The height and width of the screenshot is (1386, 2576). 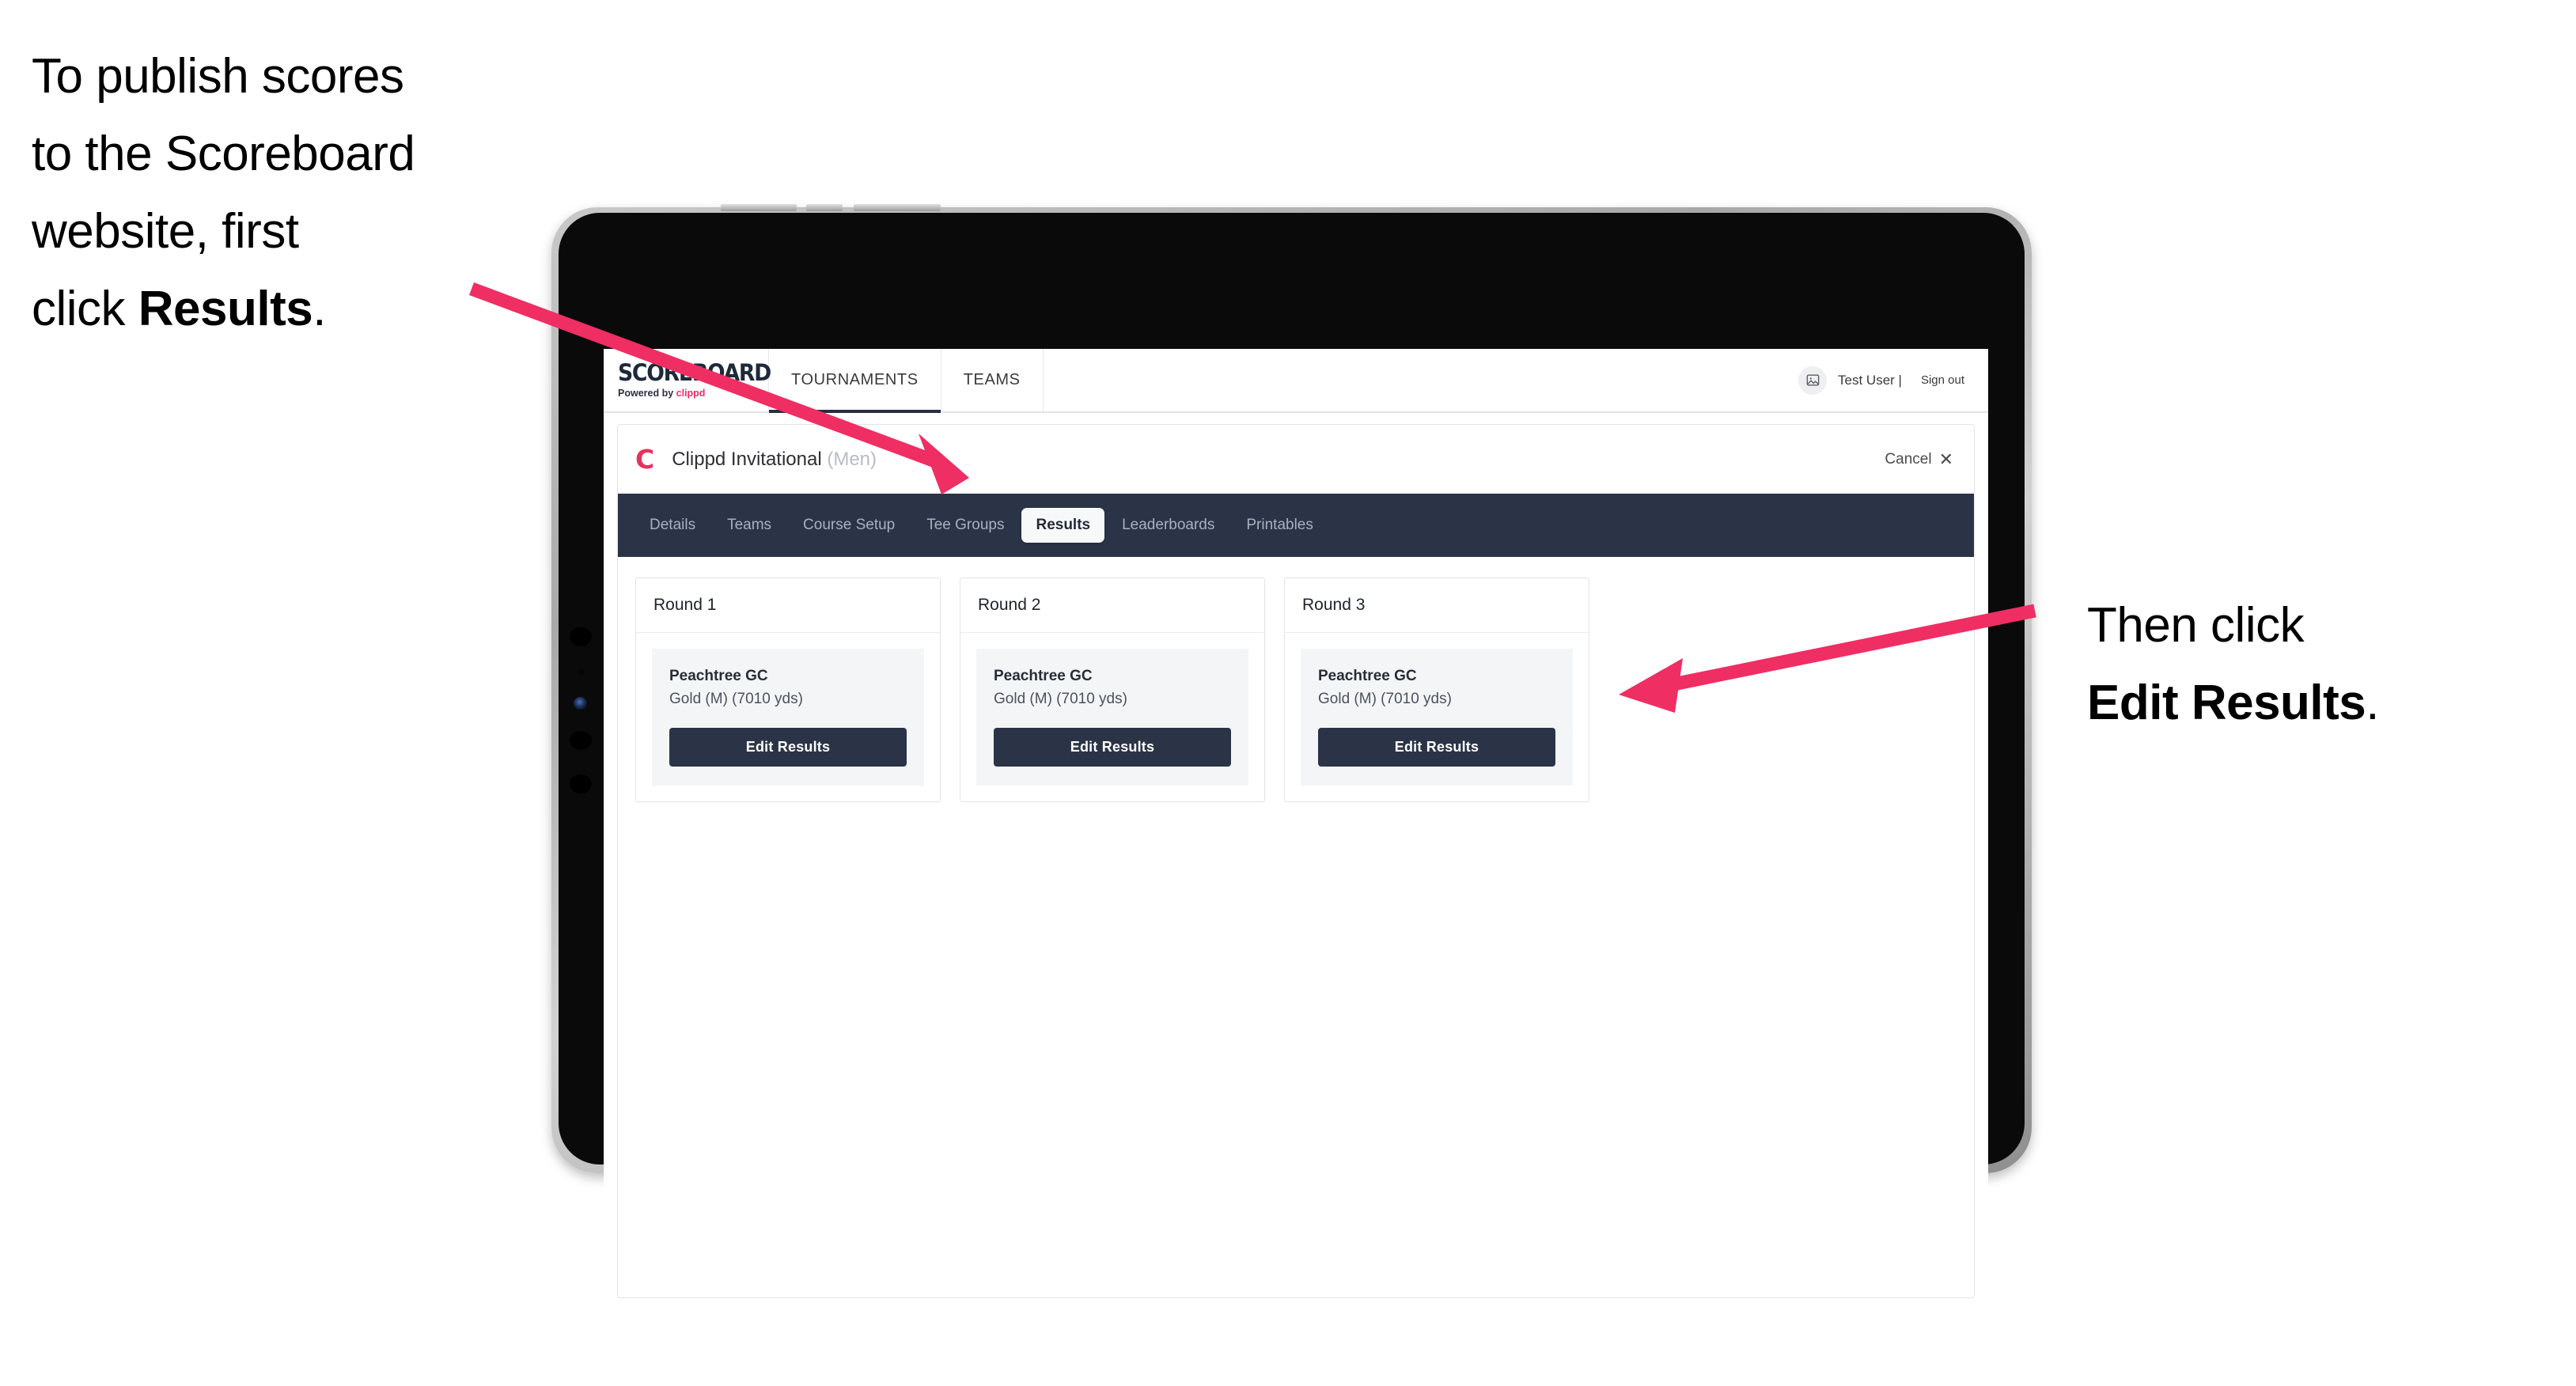 I want to click on annotation-left-line-4-bold: Results, so click(x=225, y=309).